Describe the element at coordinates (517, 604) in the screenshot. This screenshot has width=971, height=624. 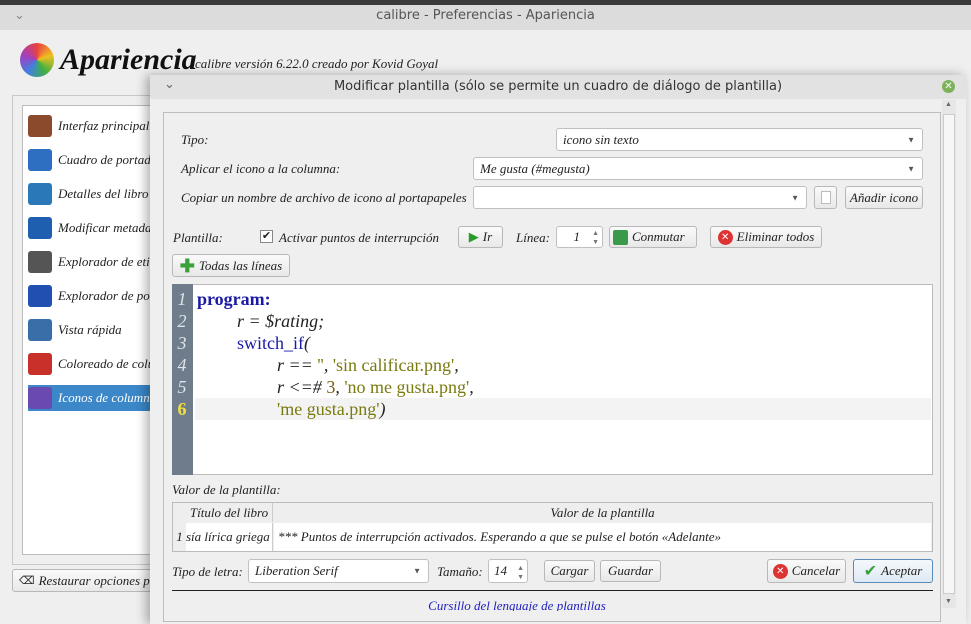
I see `tutorial-link: Cursillo del lenguaje de plantillas` at that location.